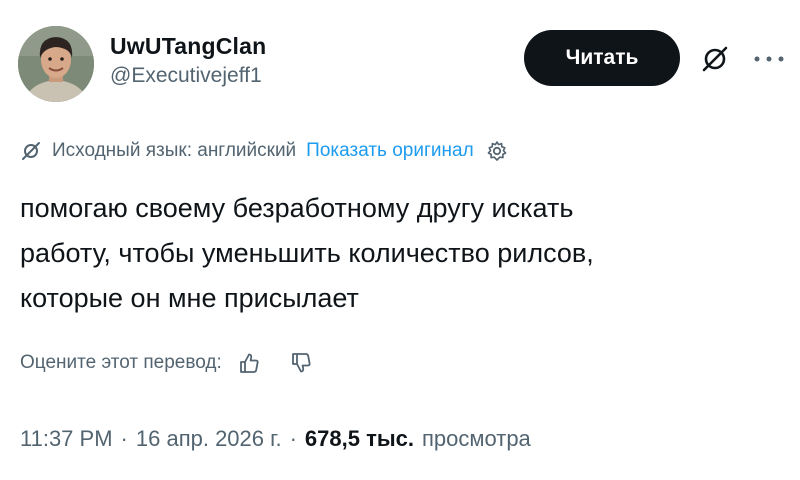 The width and height of the screenshot is (800, 480). Describe the element at coordinates (359, 438) in the screenshot. I see `views-count: 678,5 тыс.` at that location.